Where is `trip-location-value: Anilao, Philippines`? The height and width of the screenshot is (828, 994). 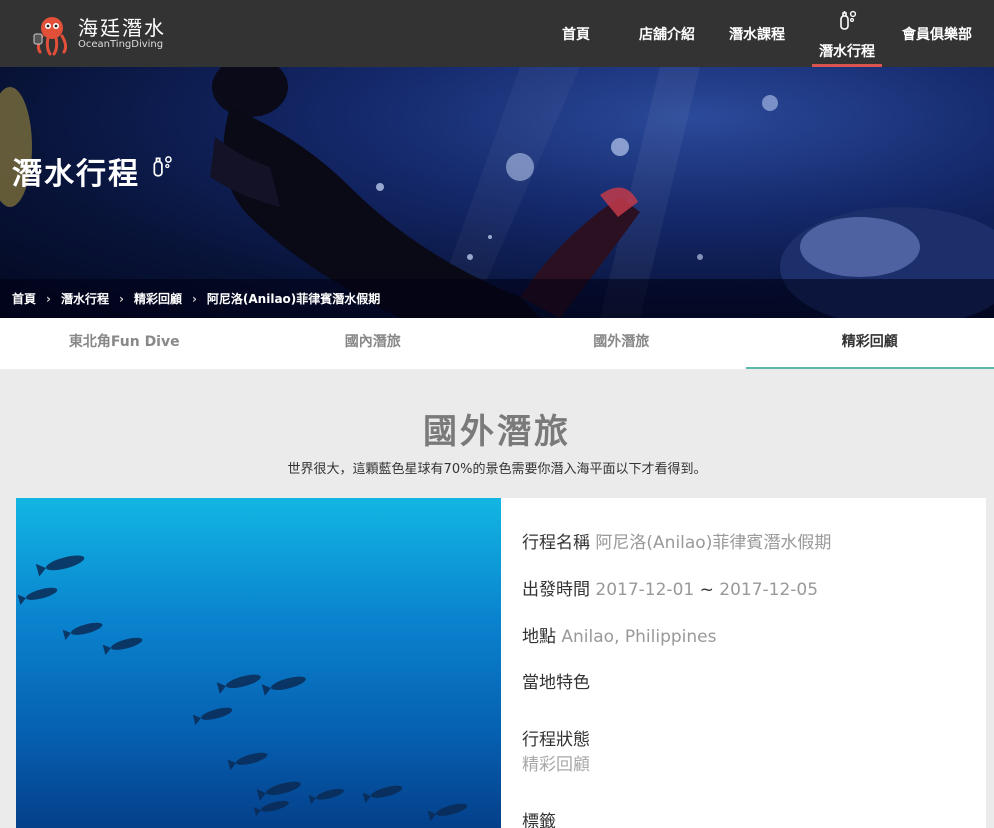
trip-location-value: Anilao, Philippines is located at coordinates (639, 637).